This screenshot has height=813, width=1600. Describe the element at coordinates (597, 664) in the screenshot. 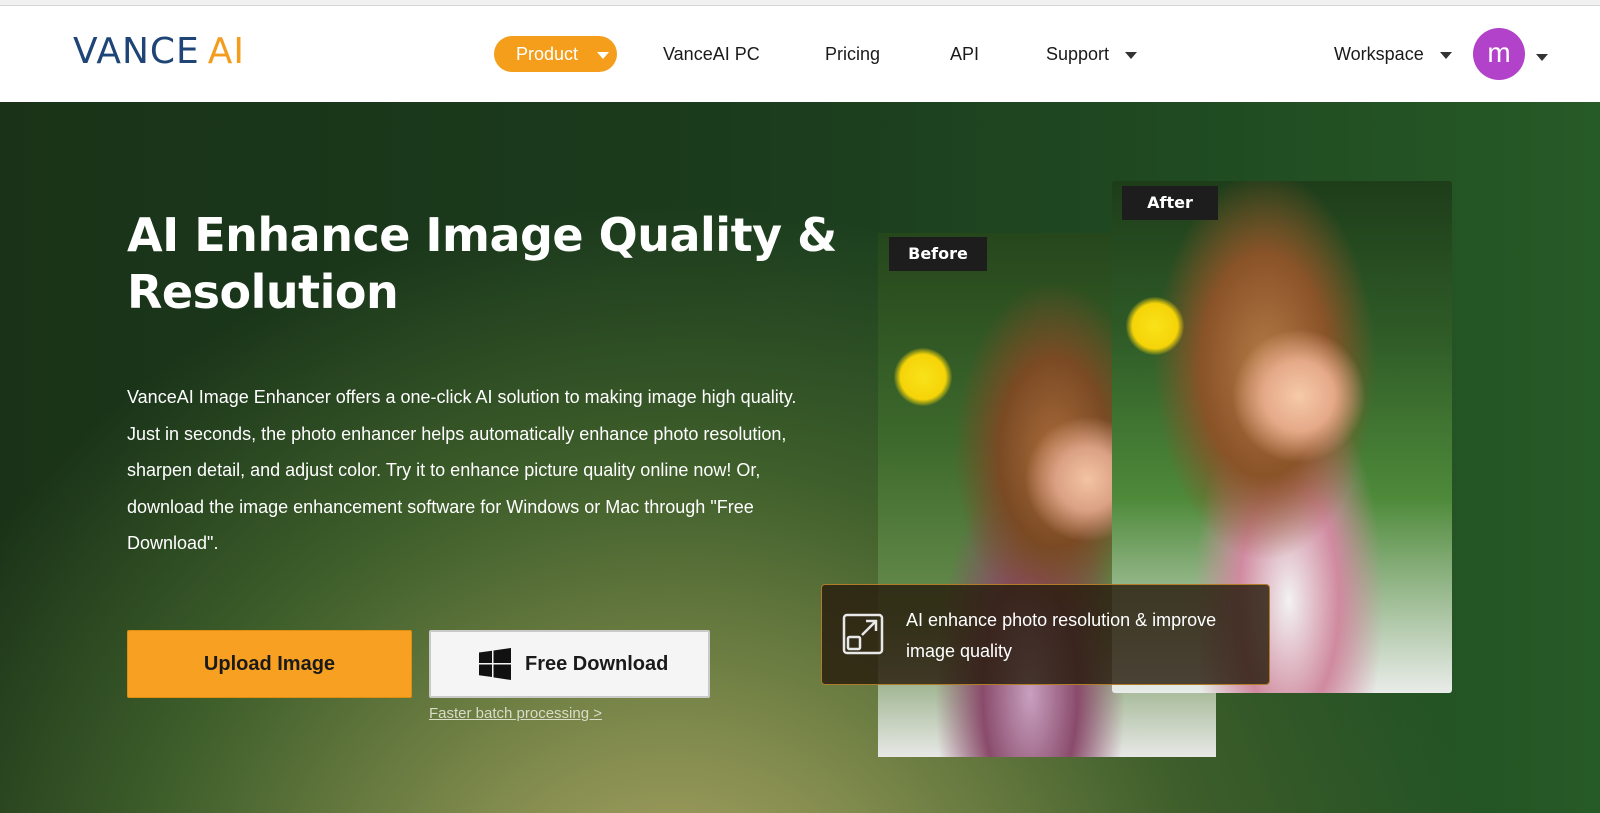

I see `free-download-label: Free Download` at that location.